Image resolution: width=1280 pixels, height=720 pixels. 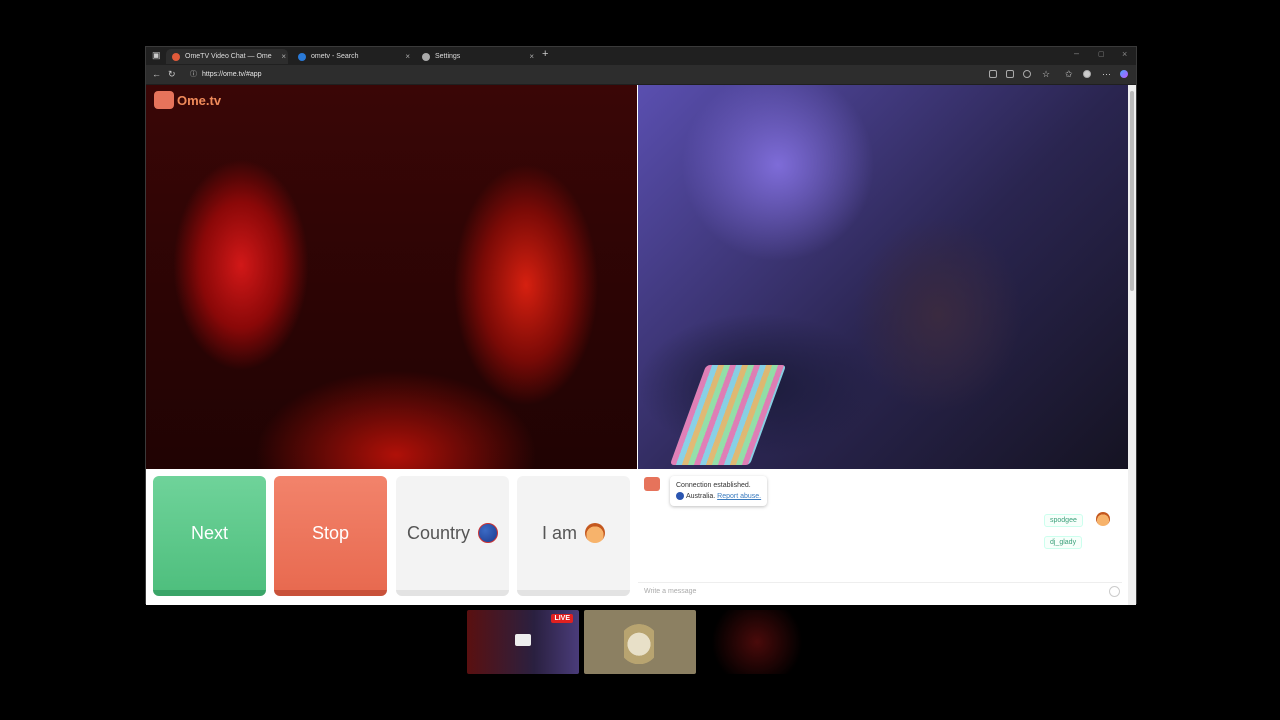 I want to click on australia-flag-icon, so click(x=488, y=533).